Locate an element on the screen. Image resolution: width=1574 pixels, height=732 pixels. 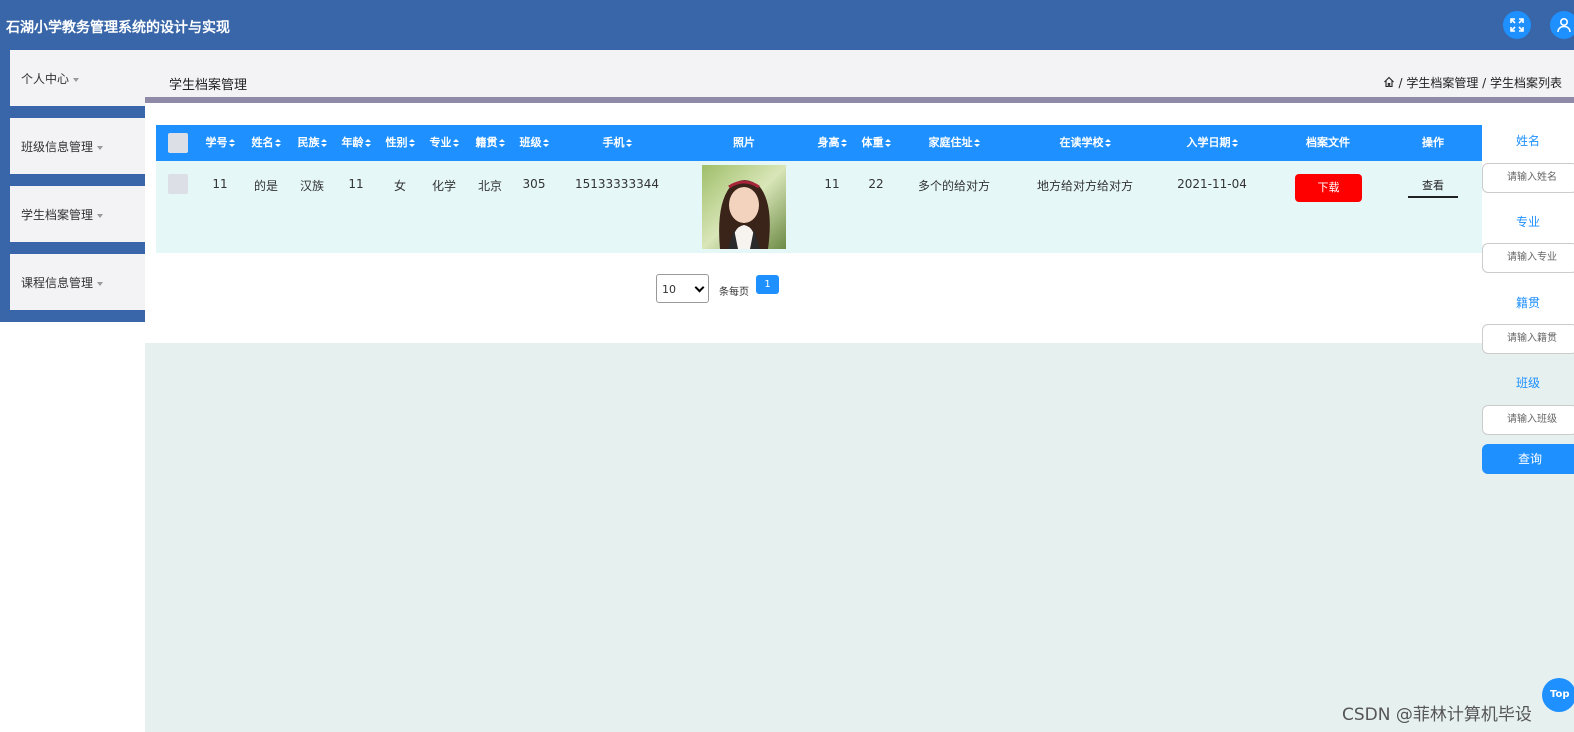
page-size-value: 10 is located at coordinates (669, 289).